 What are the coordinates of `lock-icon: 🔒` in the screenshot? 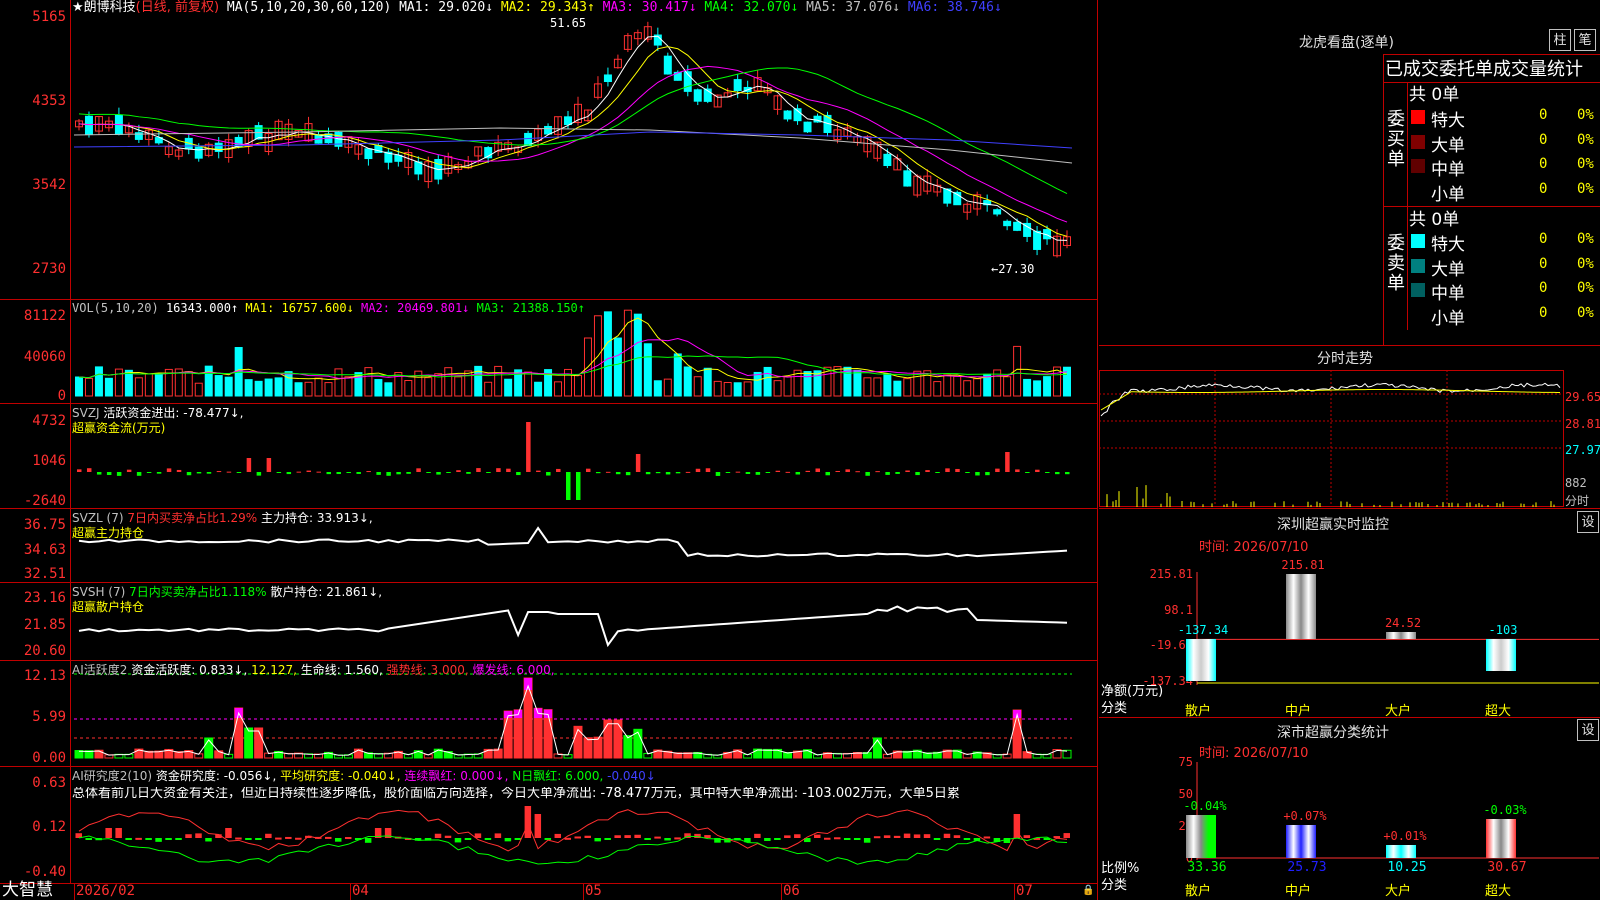 It's located at (1088, 891).